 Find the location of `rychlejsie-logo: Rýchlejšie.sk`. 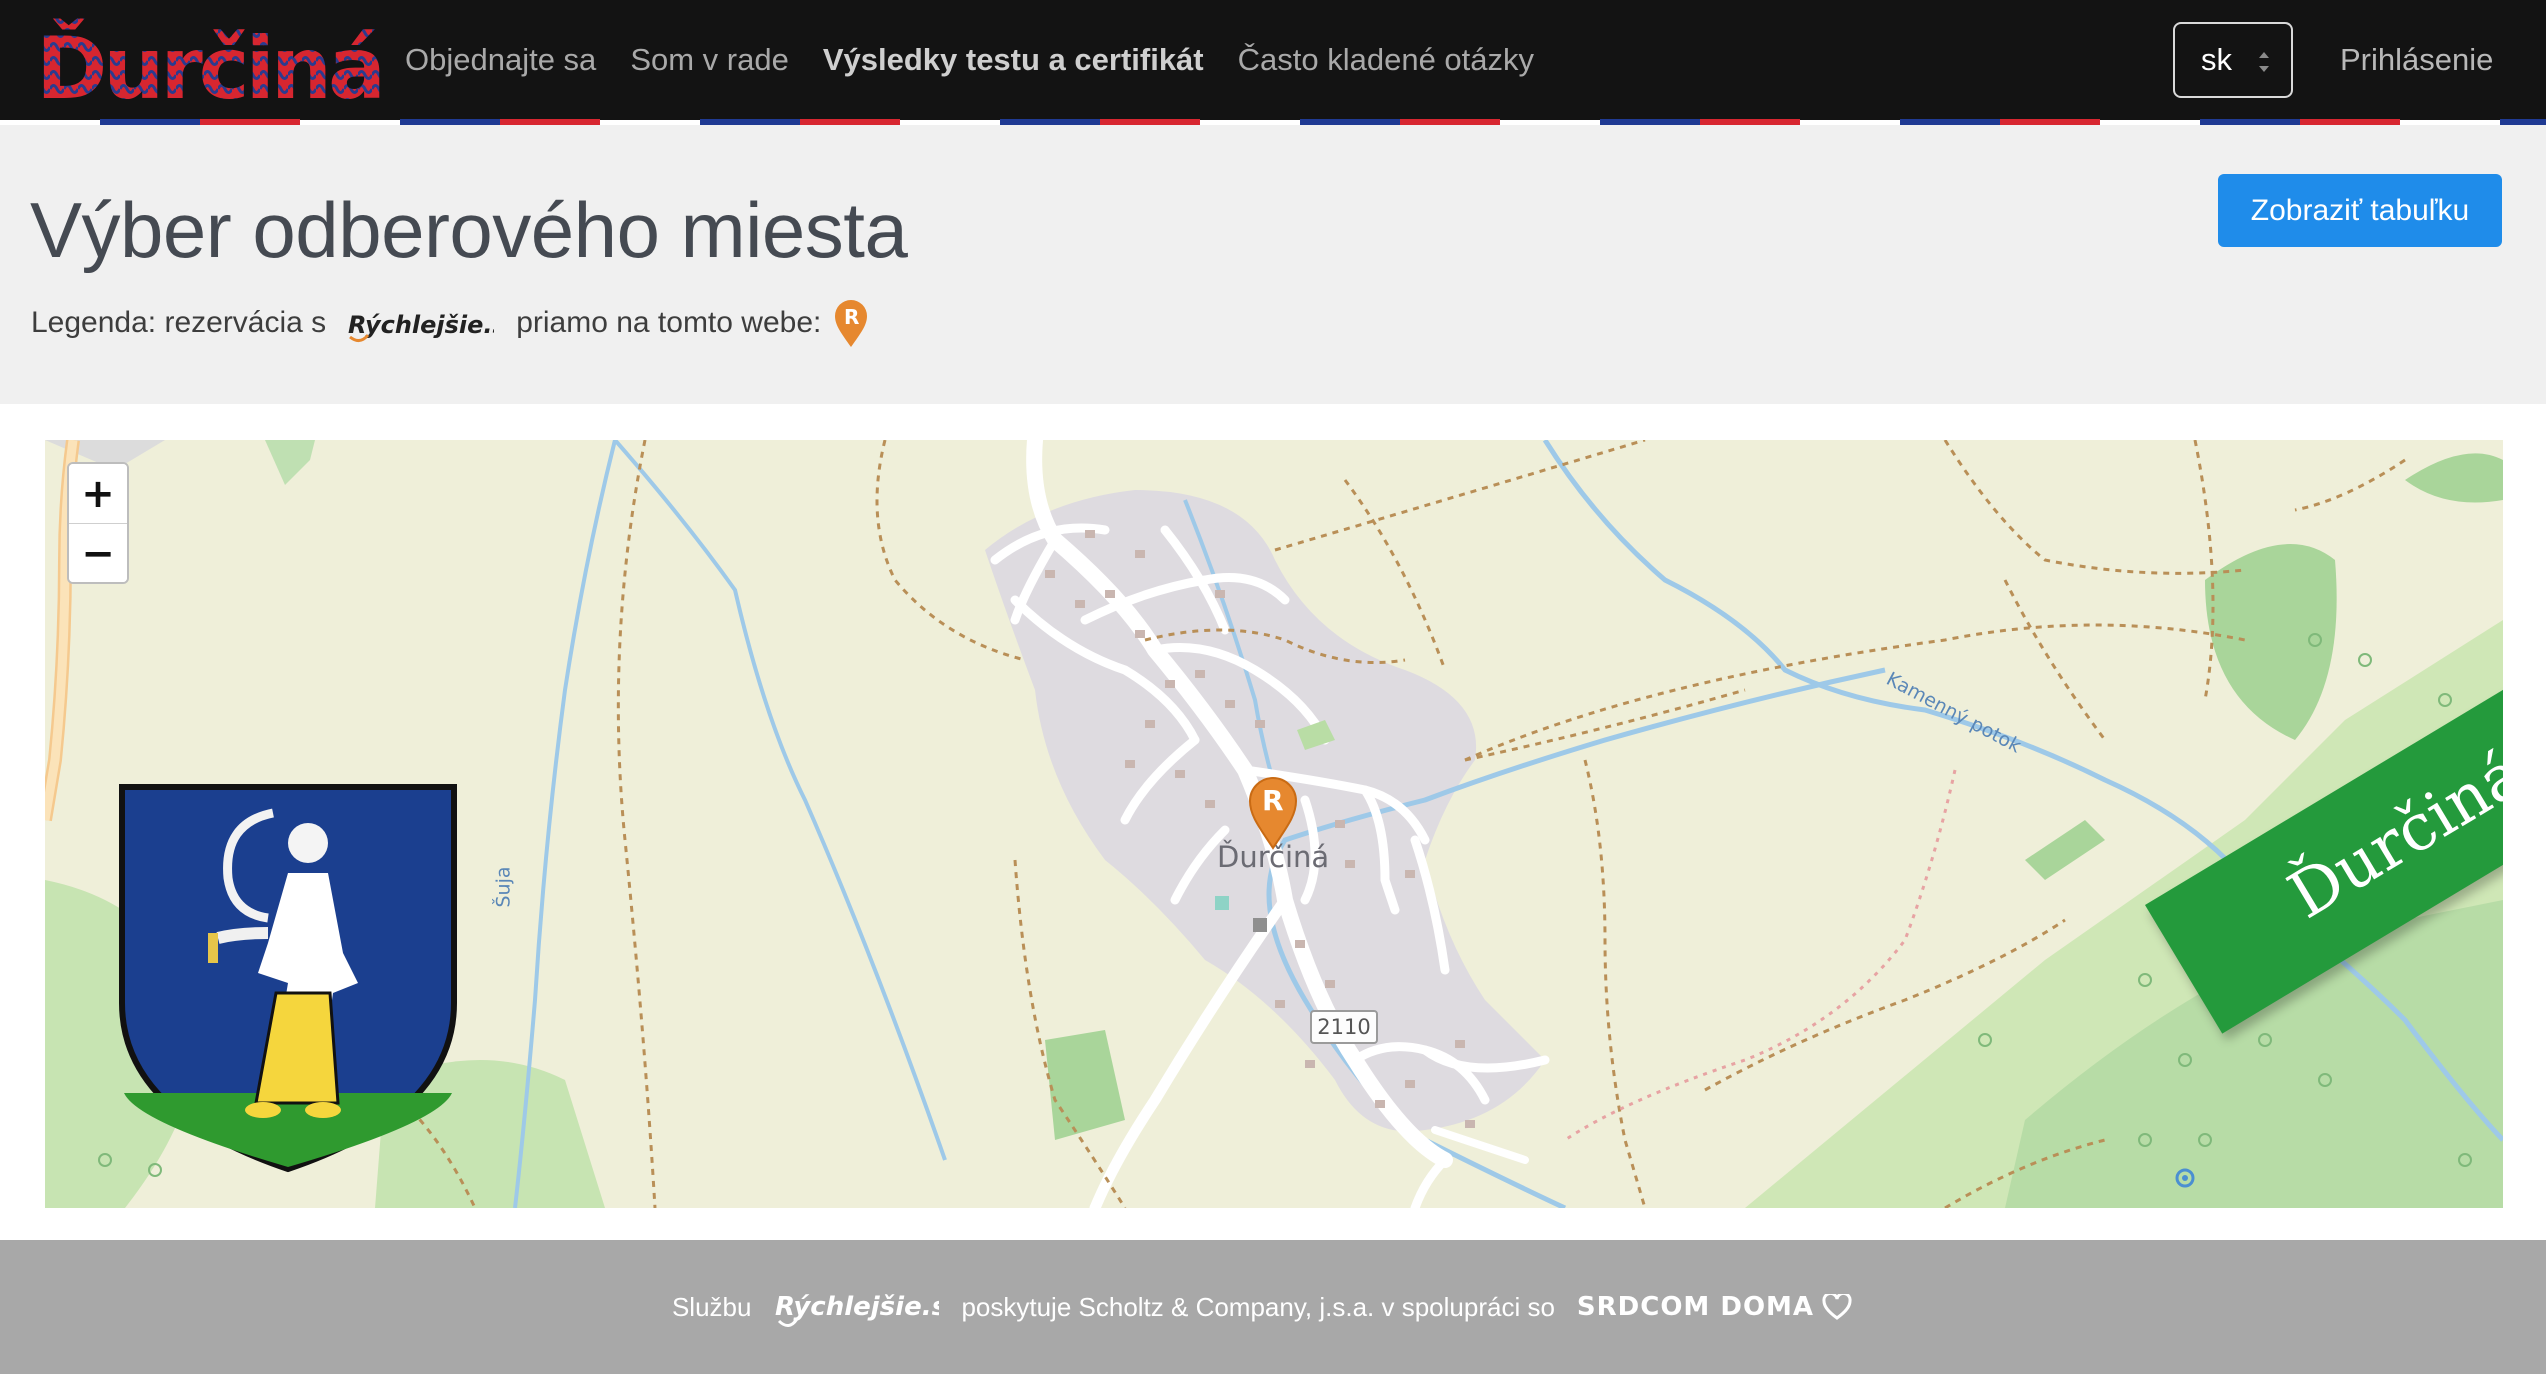

rychlejsie-logo: Rýchlejšie.sk is located at coordinates (421, 326).